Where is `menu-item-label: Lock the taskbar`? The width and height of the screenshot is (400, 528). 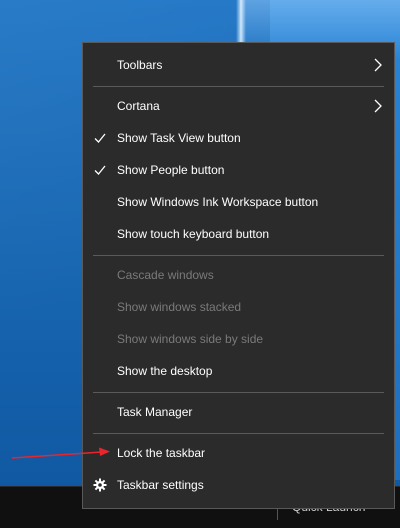 menu-item-label: Lock the taskbar is located at coordinates (161, 453).